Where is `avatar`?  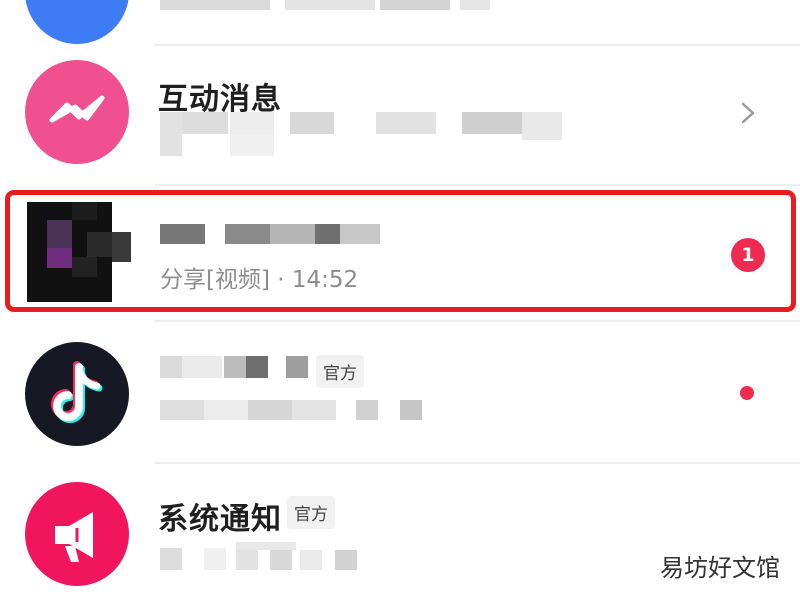
avatar is located at coordinates (77, 22).